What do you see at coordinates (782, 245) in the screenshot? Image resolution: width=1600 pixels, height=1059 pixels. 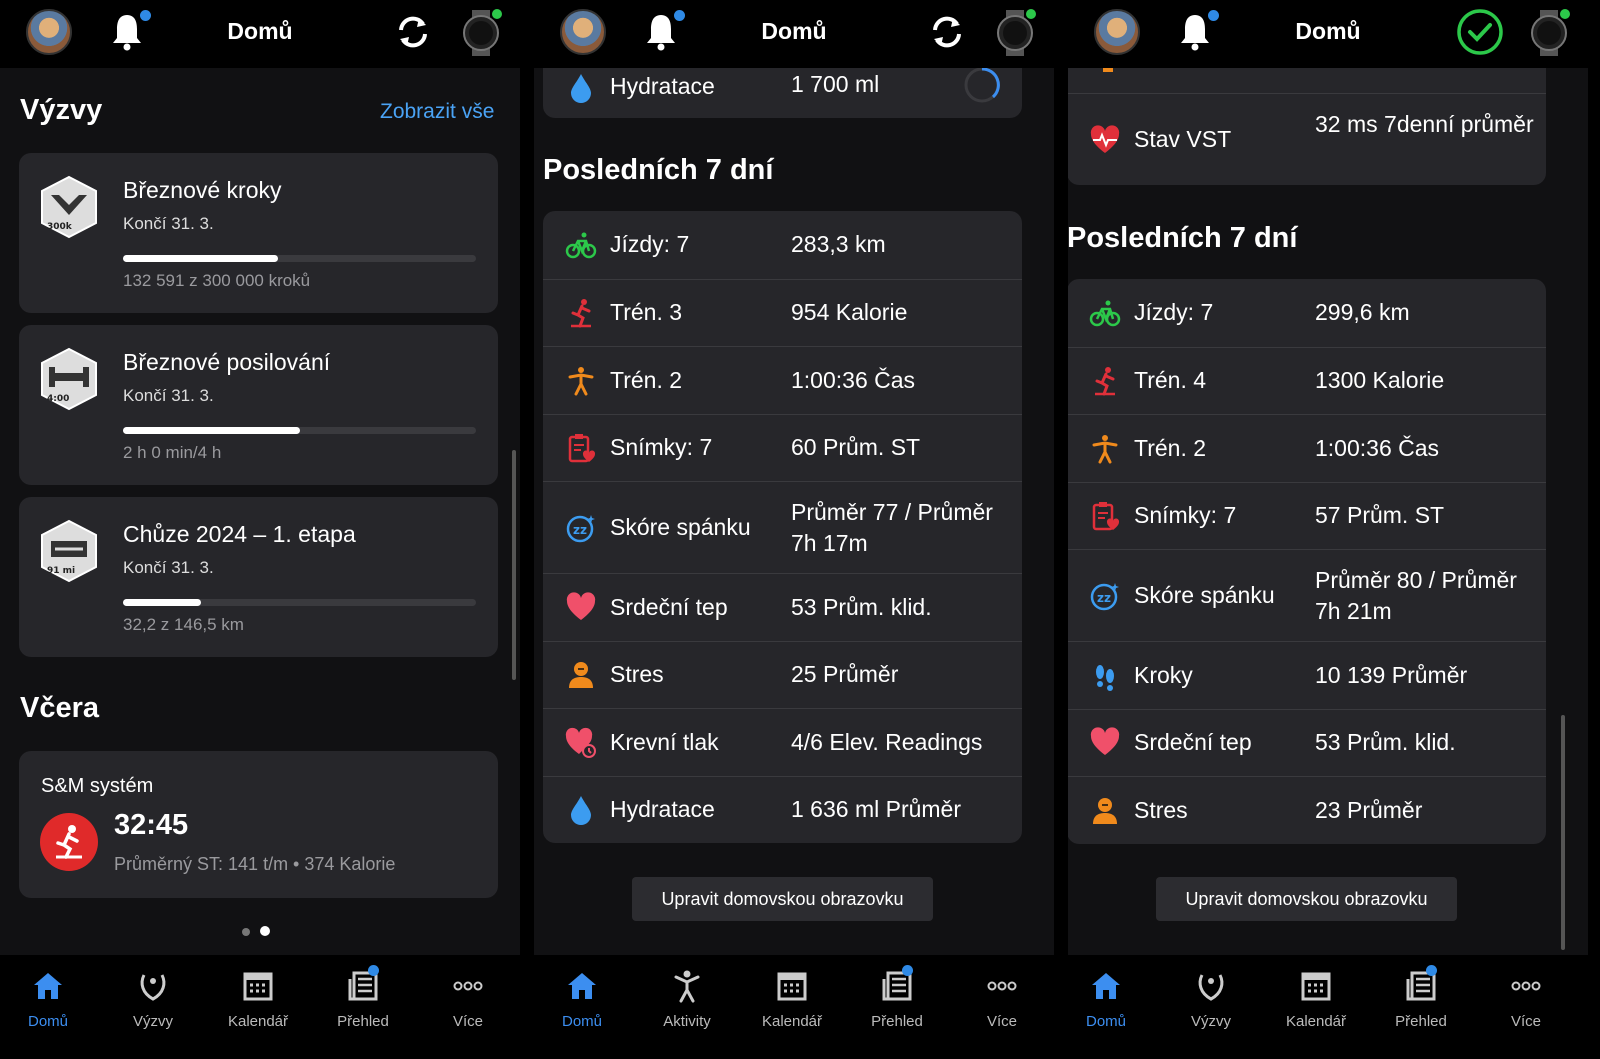 I see `stat-row: Jízdy: 7 283,3 km` at bounding box center [782, 245].